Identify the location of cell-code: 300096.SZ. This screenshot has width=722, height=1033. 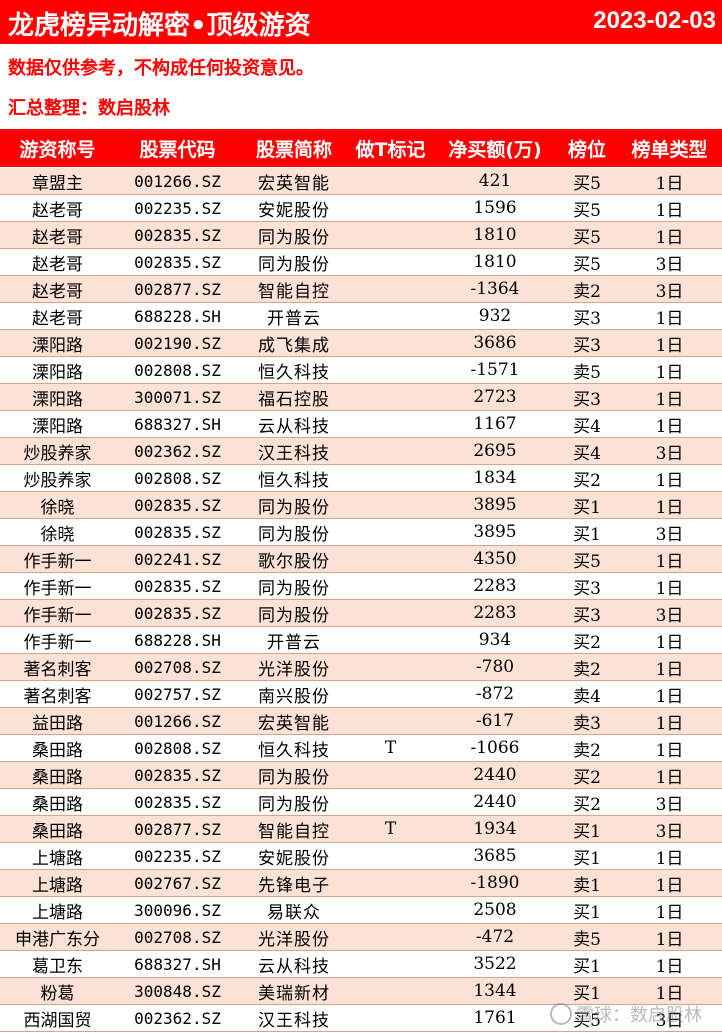
(177, 910).